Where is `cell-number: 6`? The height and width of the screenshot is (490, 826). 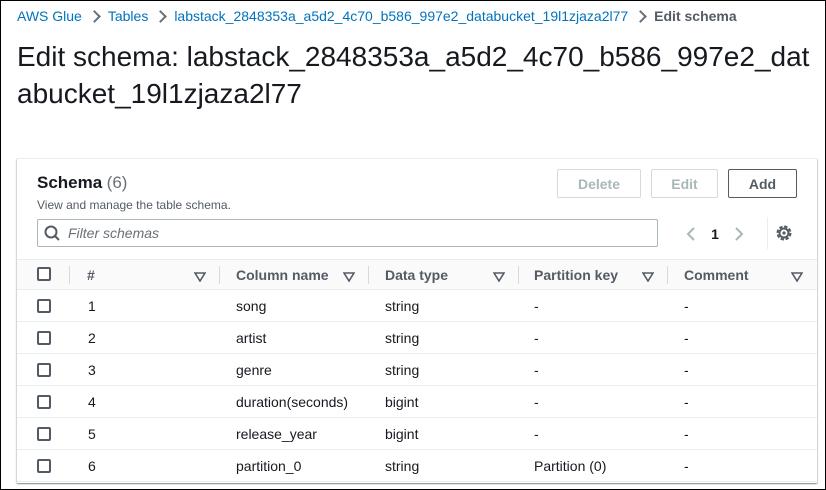 cell-number: 6 is located at coordinates (92, 465).